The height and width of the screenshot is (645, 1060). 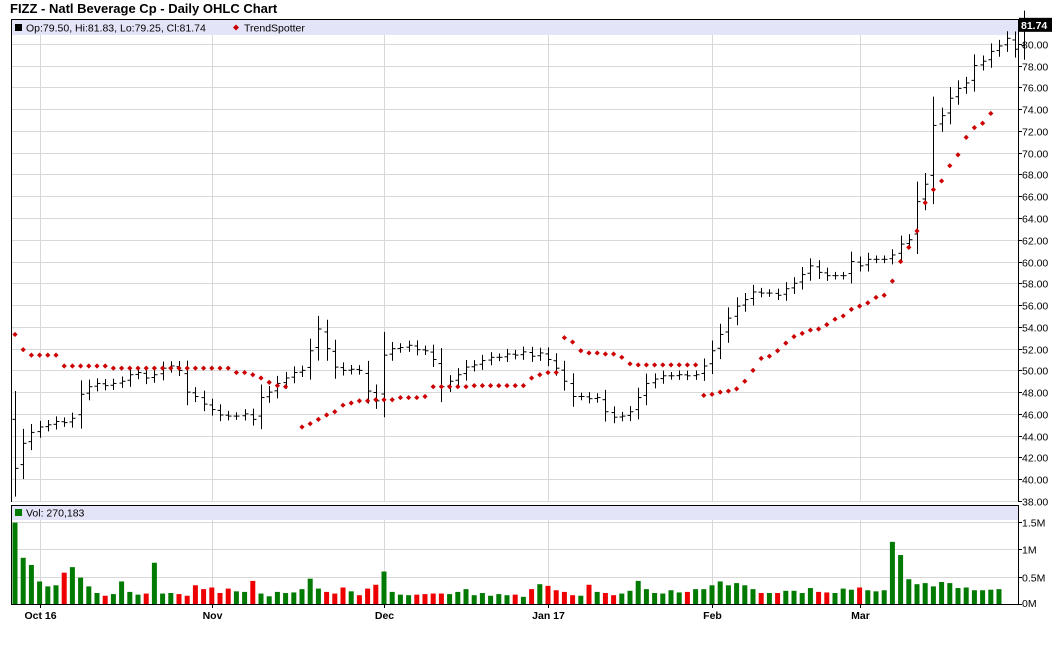 What do you see at coordinates (1033, 579) in the screenshot?
I see `volume-tick-label: 0.5M` at bounding box center [1033, 579].